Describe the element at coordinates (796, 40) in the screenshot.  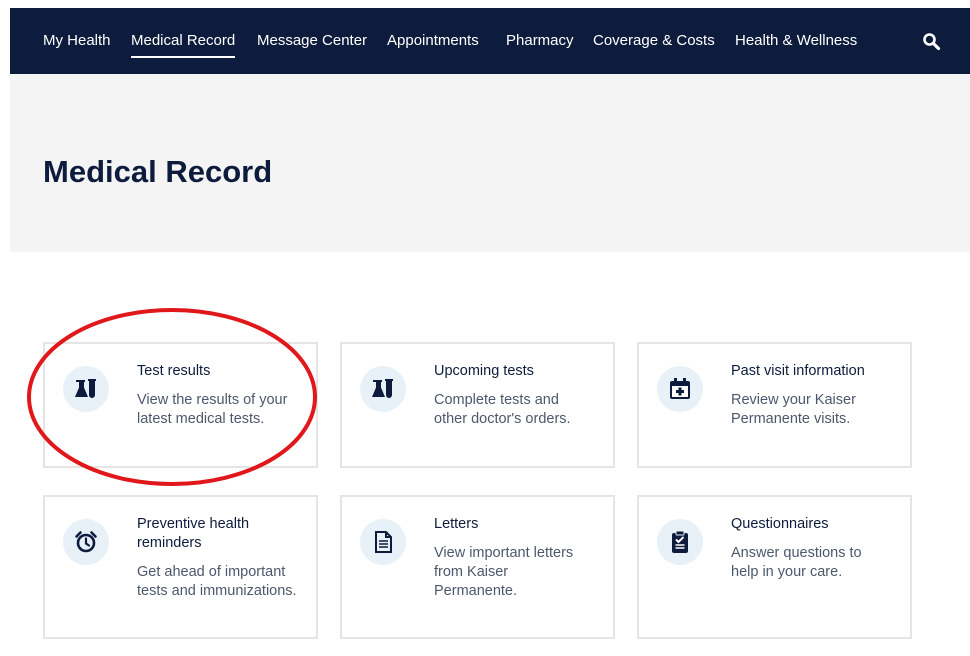
I see `nav-health-wellness: Health & Wellness` at that location.